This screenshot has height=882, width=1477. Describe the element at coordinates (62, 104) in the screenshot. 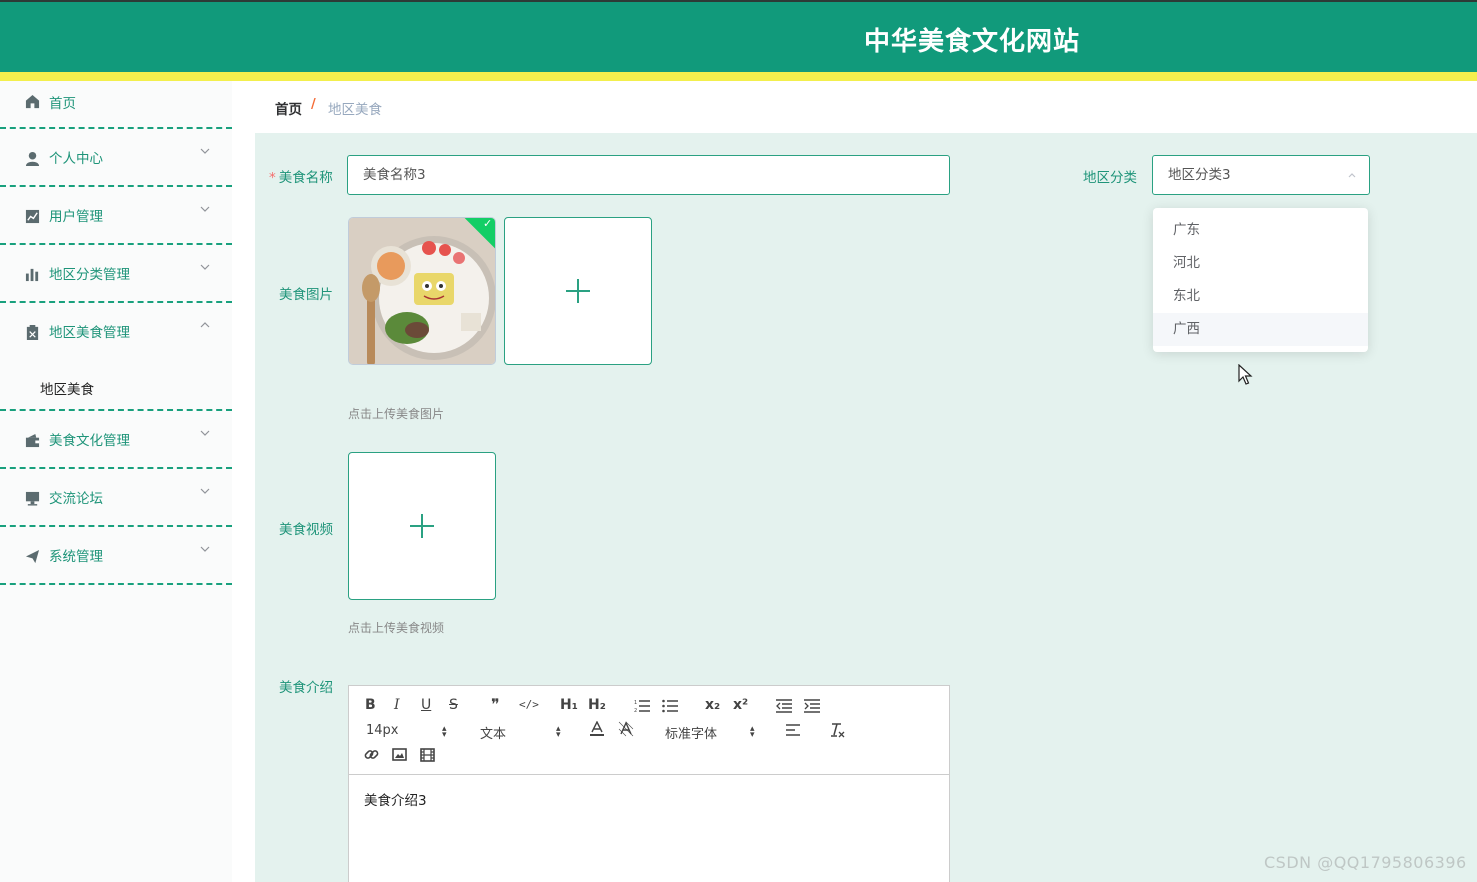

I see `sidebar-item-label: 首页` at that location.